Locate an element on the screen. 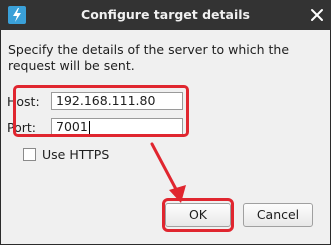  annotation-arrow is located at coordinates (168, 172).